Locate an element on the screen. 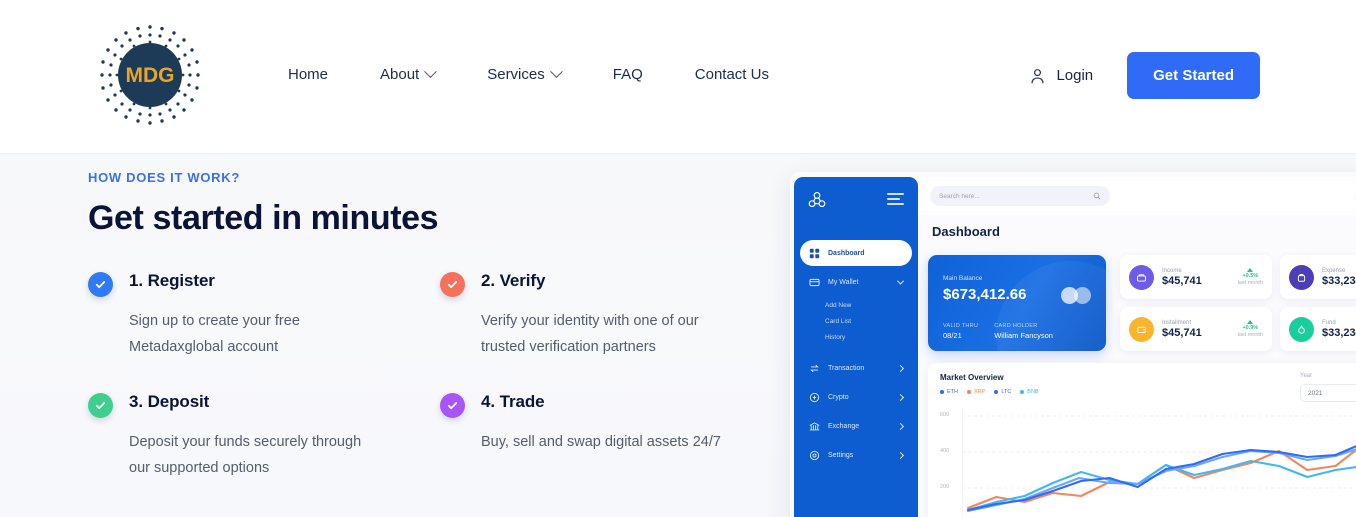 This screenshot has height=517, width=1356. card-holder-block: CARD HOLDER William Fancyson is located at coordinates (1023, 331).